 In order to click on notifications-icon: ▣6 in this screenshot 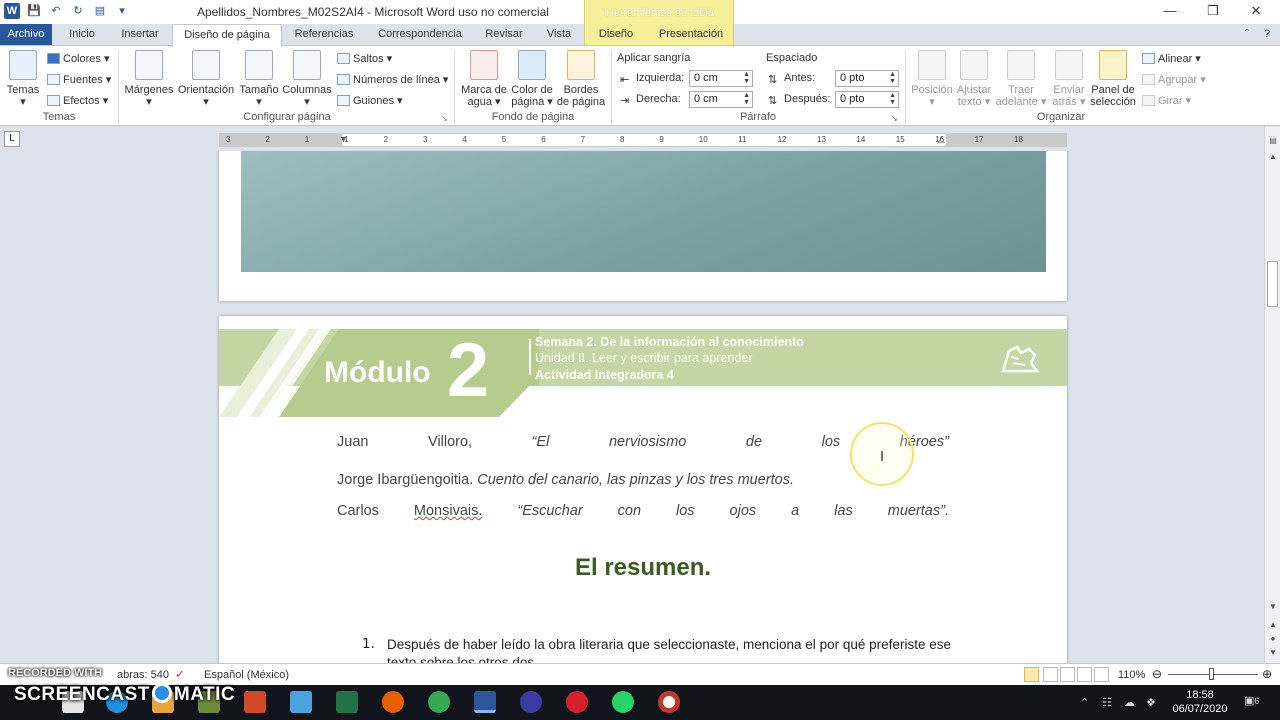, I will do `click(1251, 700)`.